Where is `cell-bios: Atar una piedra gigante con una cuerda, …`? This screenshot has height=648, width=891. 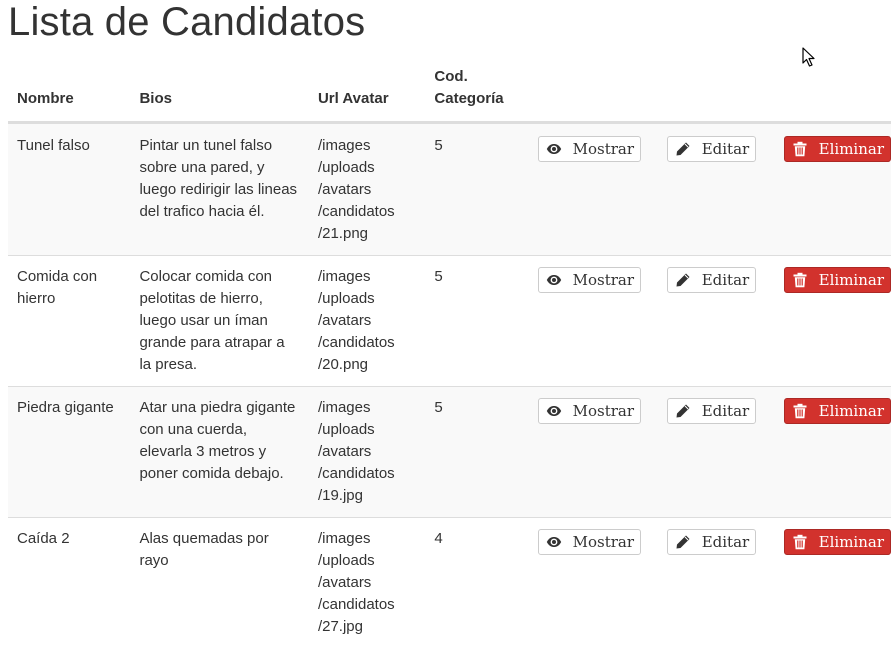
cell-bios: Atar una piedra gigante con una cuerda, … is located at coordinates (219, 452).